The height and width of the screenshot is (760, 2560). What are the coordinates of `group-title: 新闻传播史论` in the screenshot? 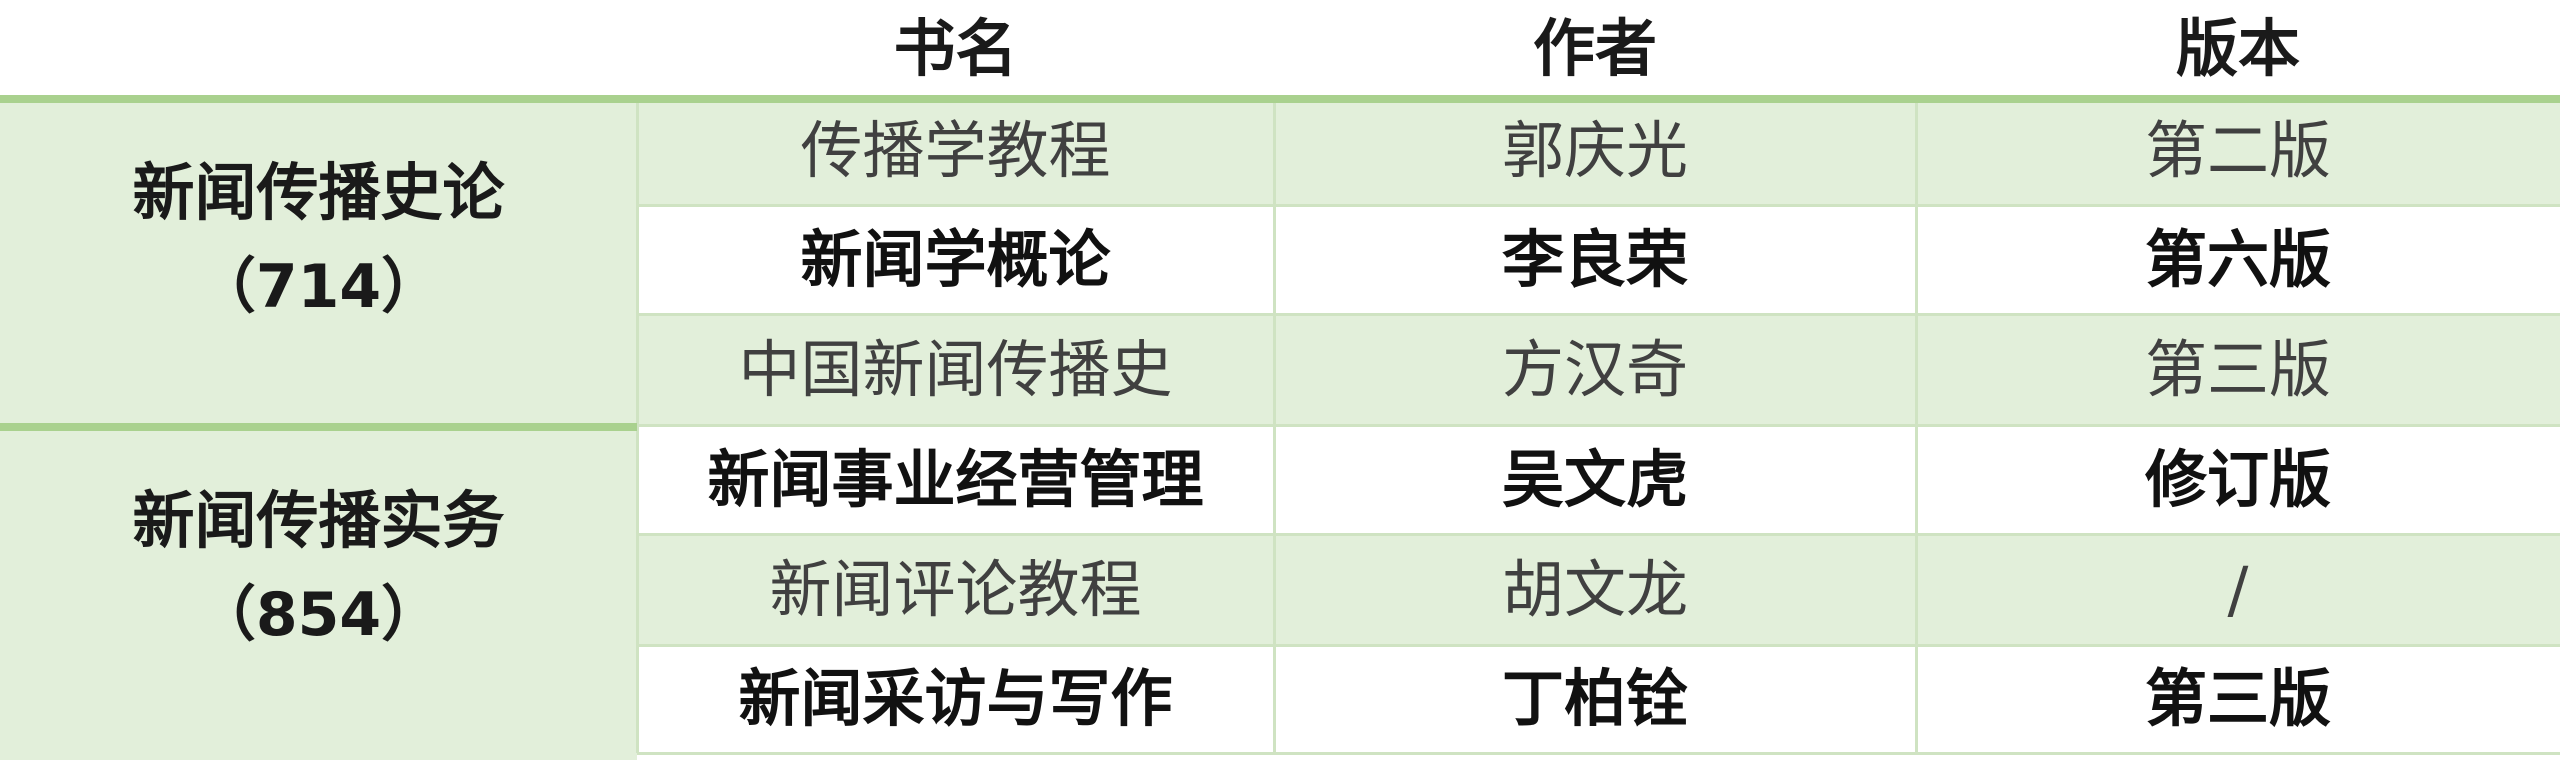 It's located at (318, 192).